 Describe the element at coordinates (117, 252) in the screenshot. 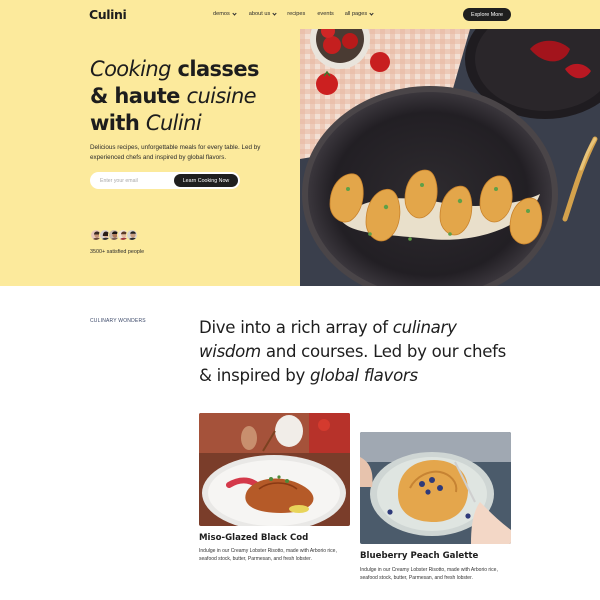

I see `satisfied-people-count: 3500+ satisfied people` at that location.